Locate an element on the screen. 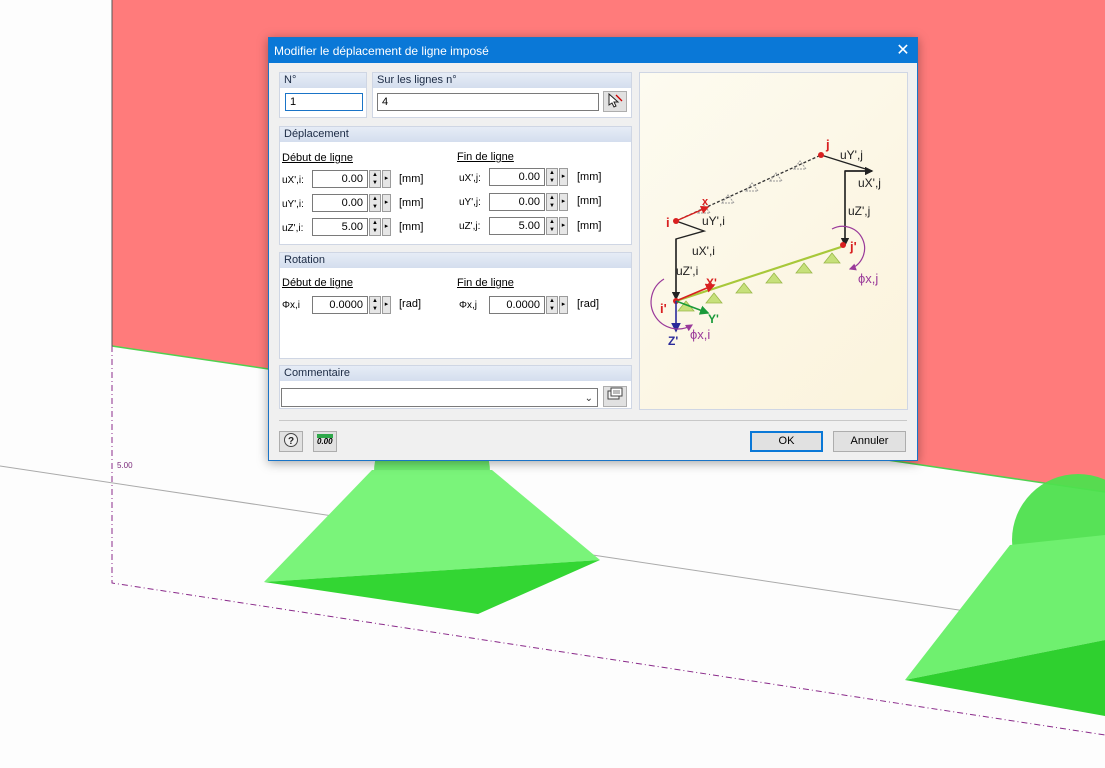 This screenshot has width=1105, height=768. number-input: 1 is located at coordinates (324, 102).